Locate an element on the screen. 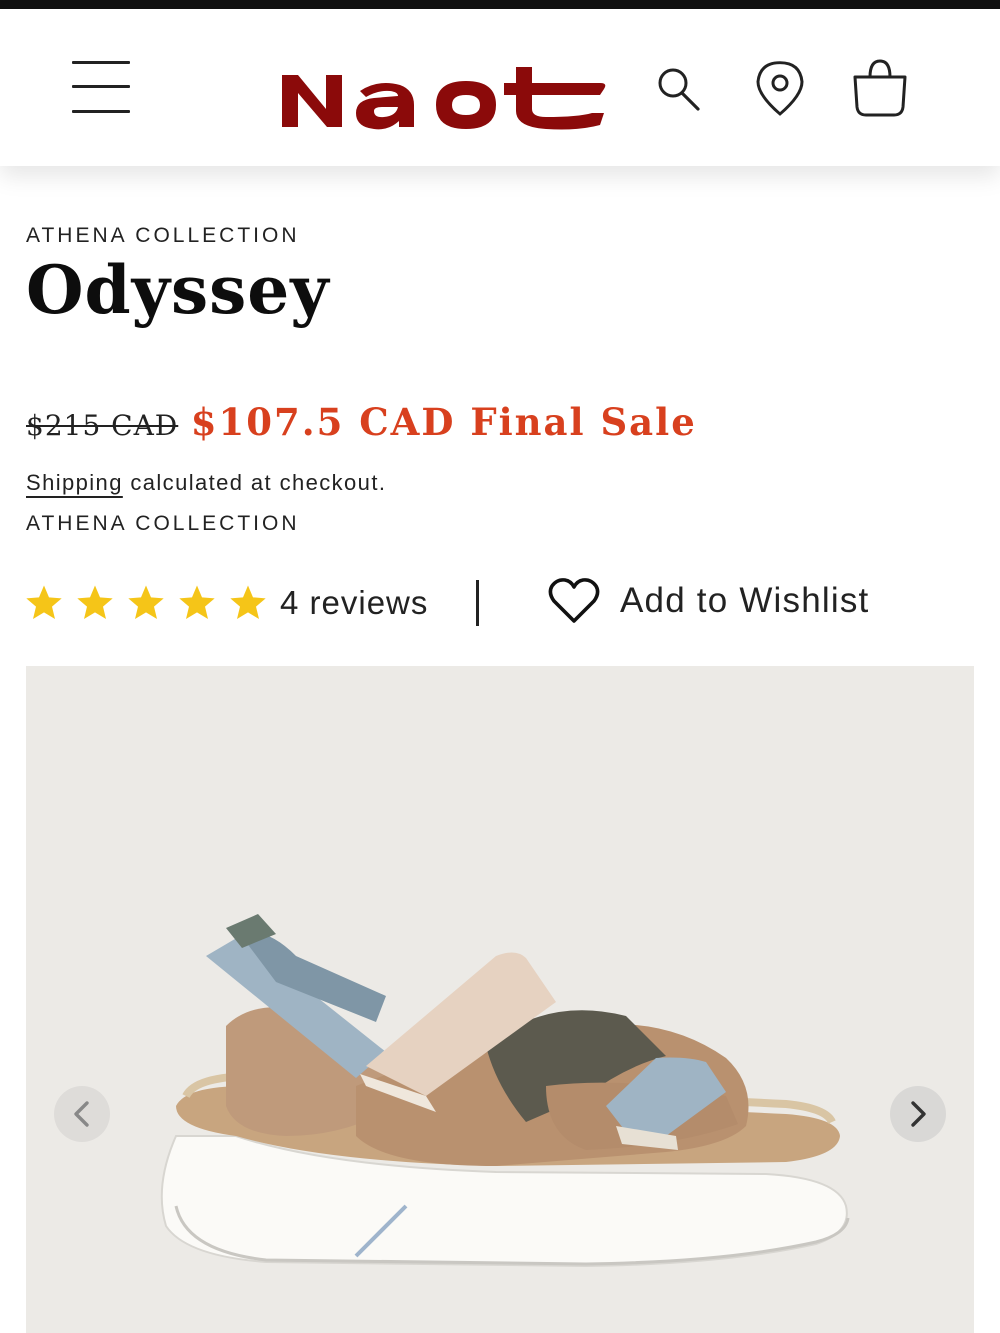 This screenshot has height=1333, width=1000. search-icon is located at coordinates (678, 89).